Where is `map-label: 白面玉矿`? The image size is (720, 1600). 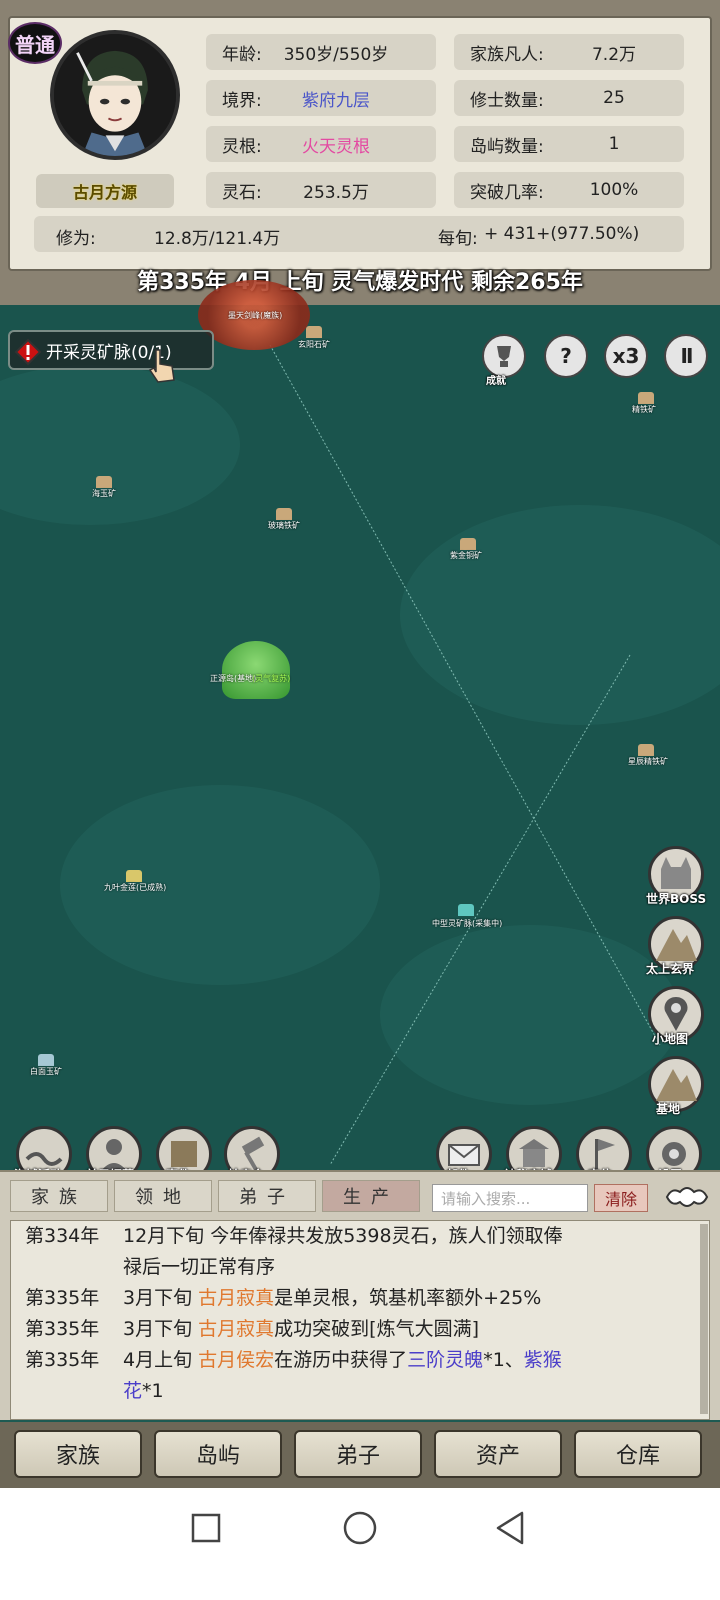 map-label: 白面玉矿 is located at coordinates (46, 1071).